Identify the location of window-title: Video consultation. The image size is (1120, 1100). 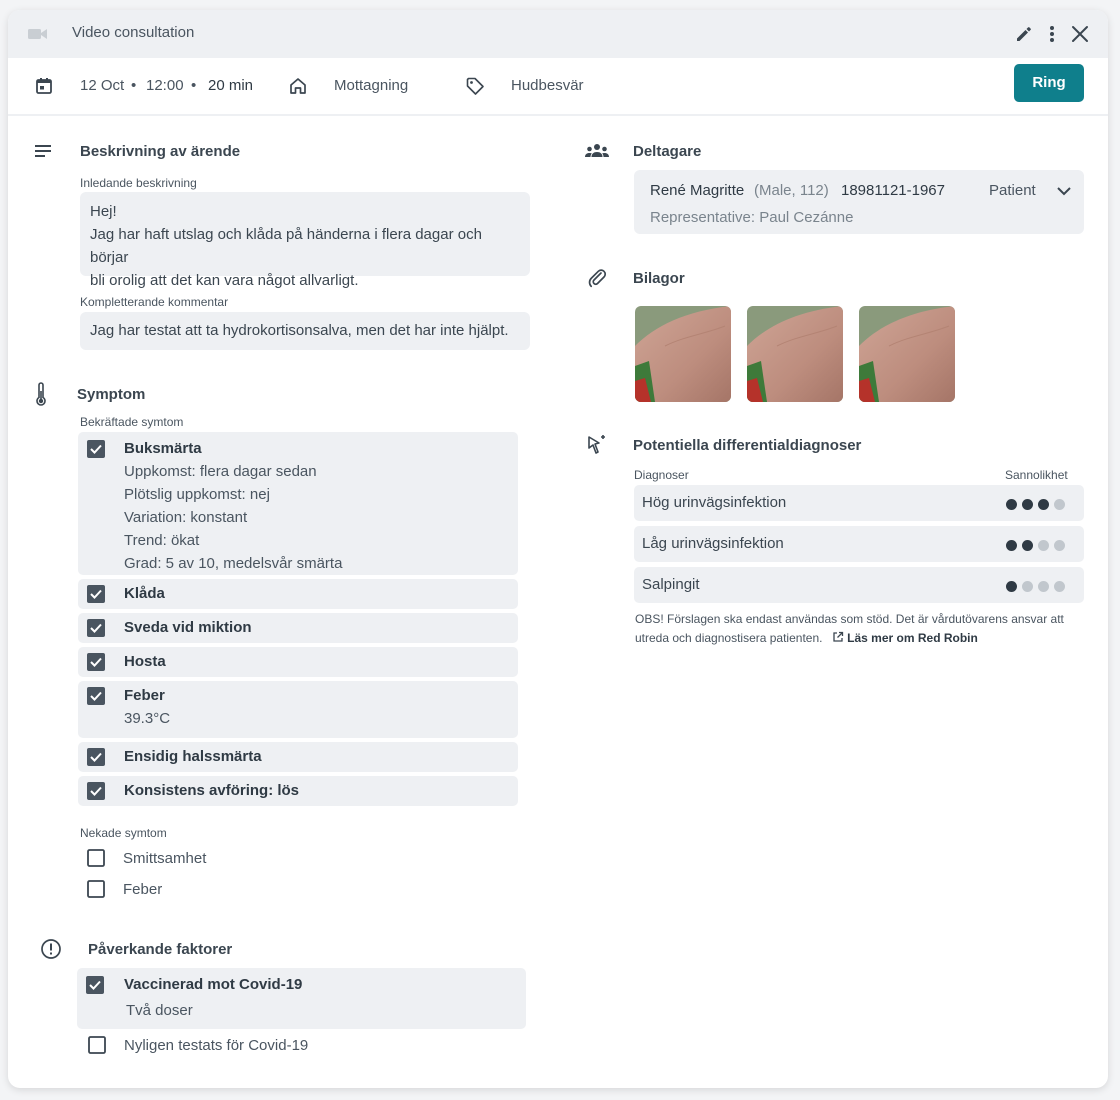
(133, 32).